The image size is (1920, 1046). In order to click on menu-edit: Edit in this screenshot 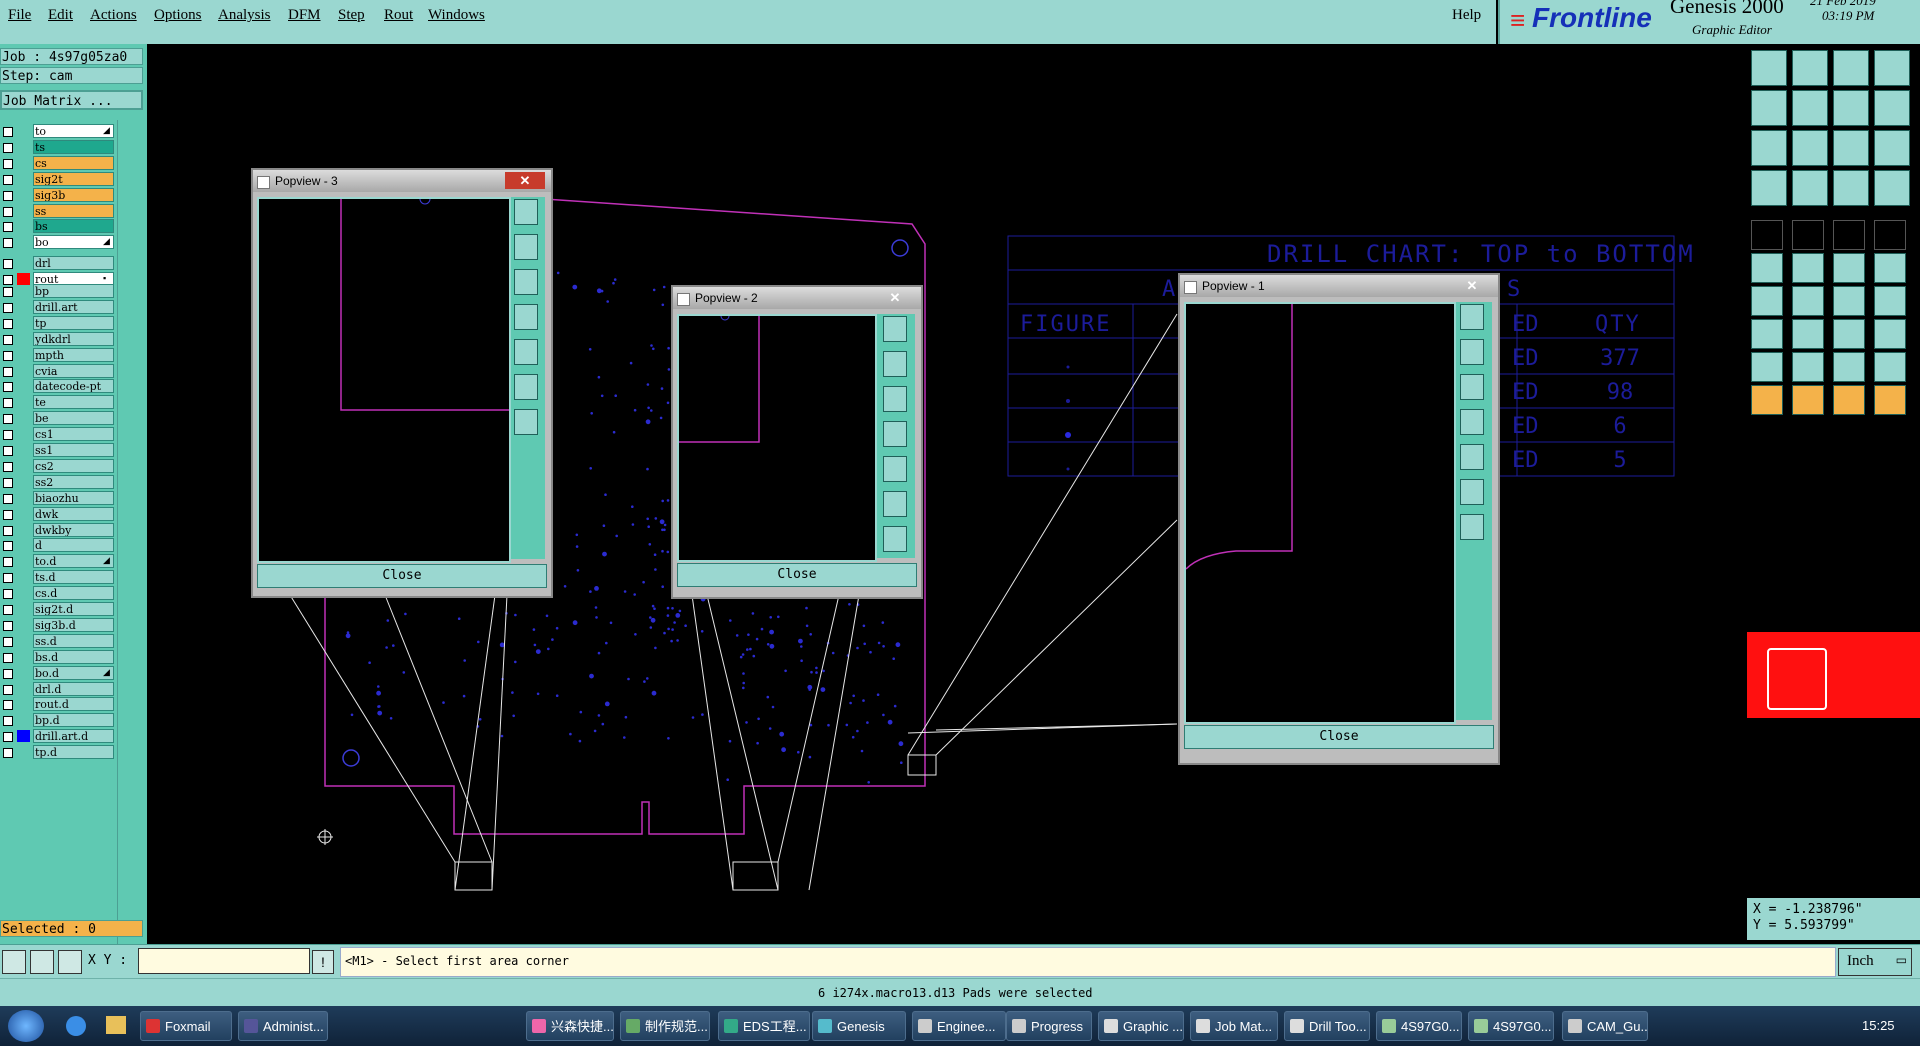, I will do `click(60, 15)`.